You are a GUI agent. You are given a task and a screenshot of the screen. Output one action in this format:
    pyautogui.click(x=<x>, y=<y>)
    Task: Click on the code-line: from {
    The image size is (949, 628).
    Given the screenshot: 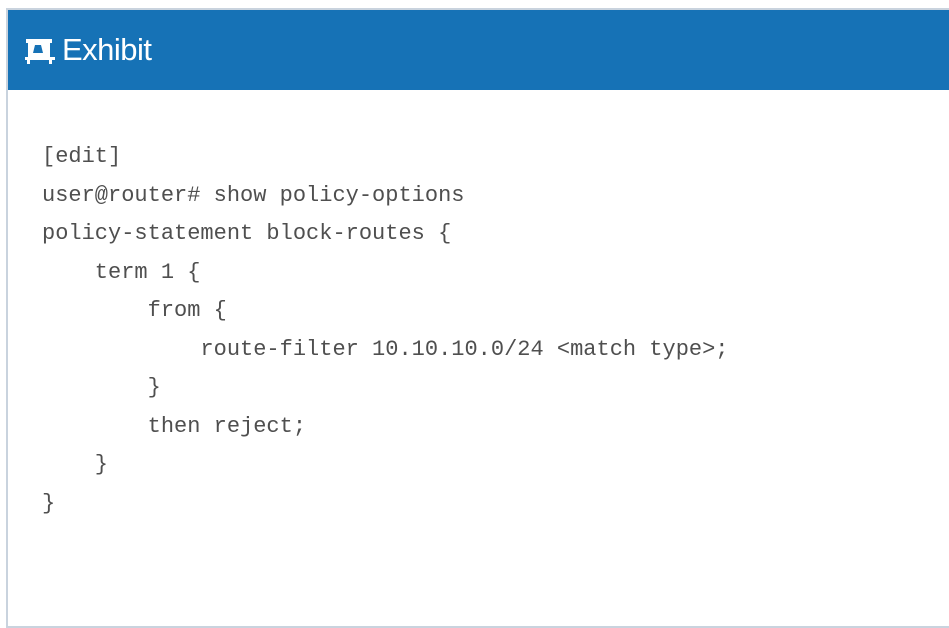 What is the action you would take?
    pyautogui.click(x=134, y=310)
    